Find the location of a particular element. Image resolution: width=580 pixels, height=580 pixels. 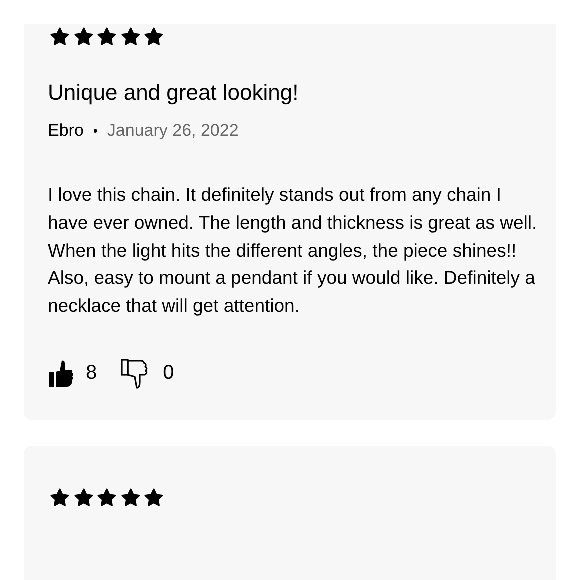

separator-dot is located at coordinates (96, 131).